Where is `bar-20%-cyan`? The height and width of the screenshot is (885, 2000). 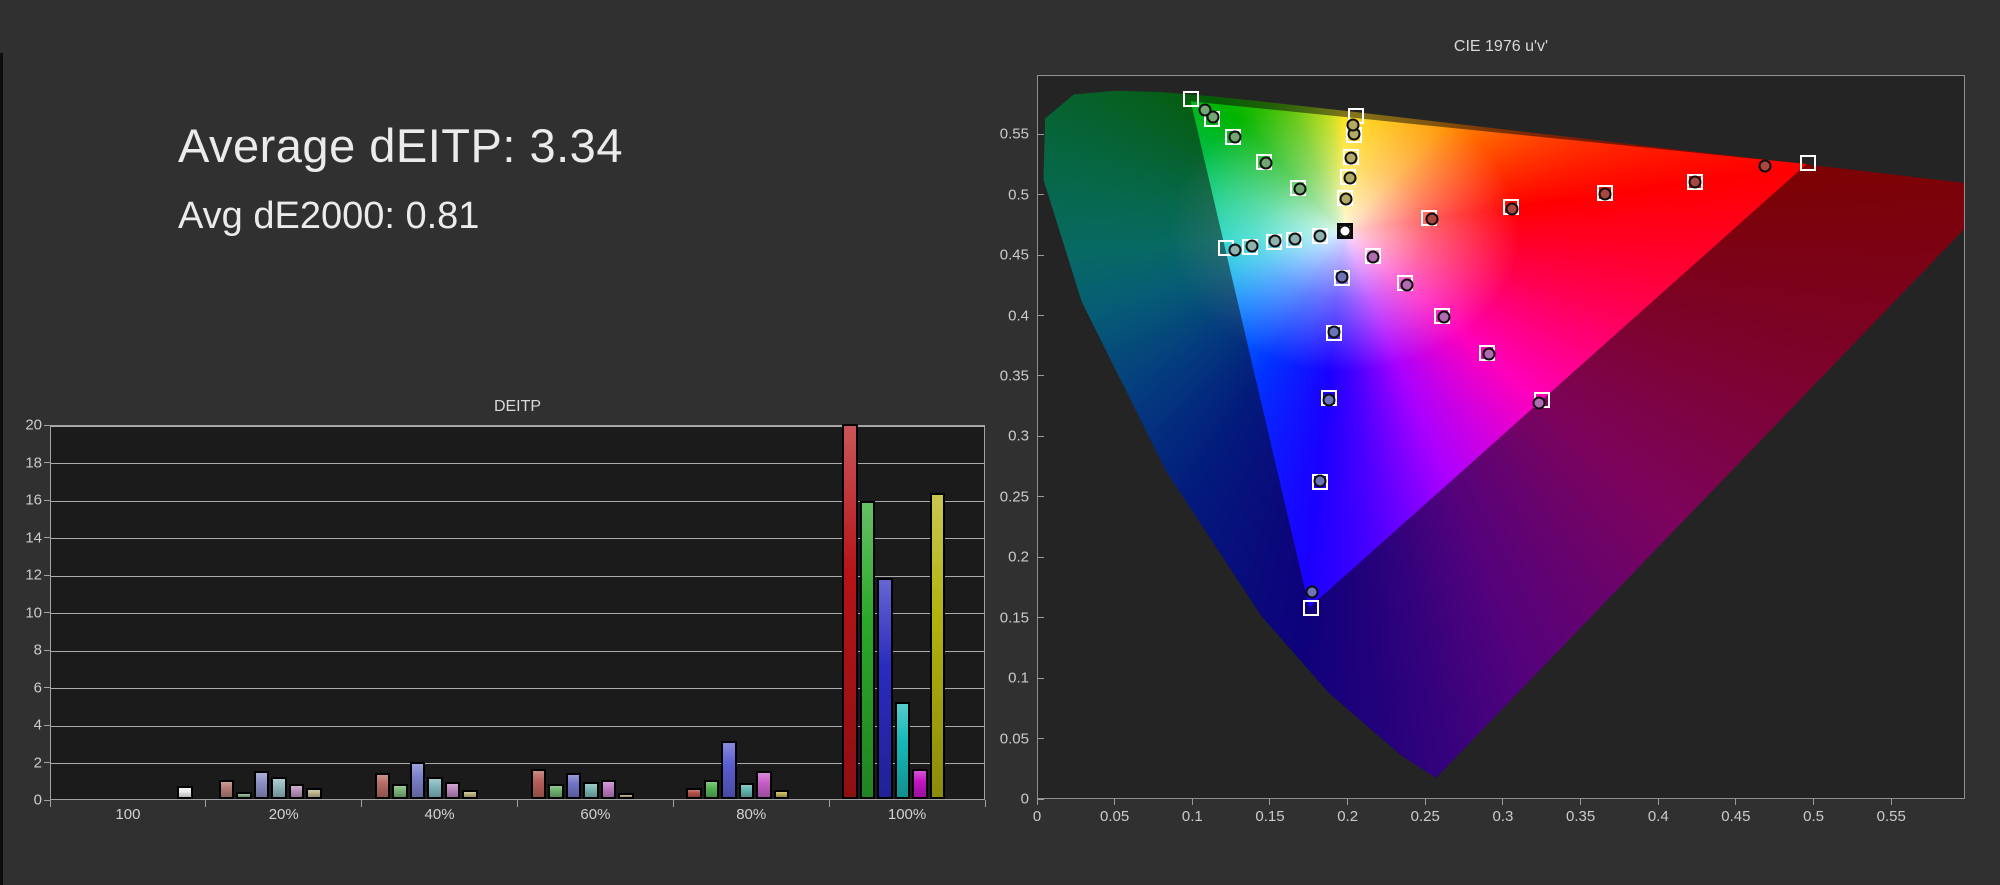 bar-20%-cyan is located at coordinates (279, 787).